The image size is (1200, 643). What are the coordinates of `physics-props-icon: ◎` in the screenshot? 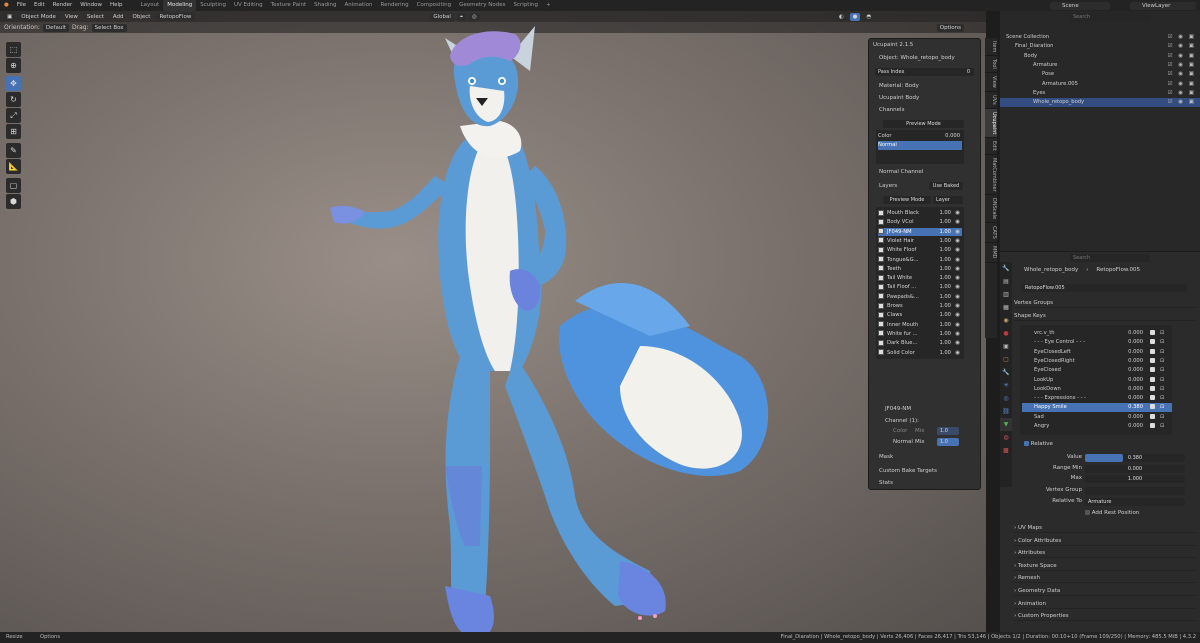 It's located at (1006, 398).